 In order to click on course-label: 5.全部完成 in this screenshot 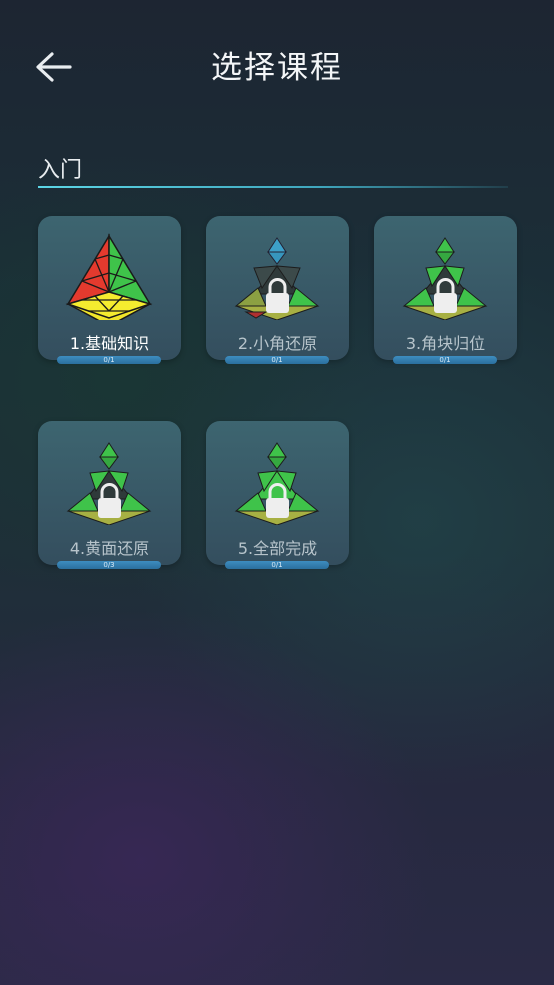, I will do `click(277, 548)`.